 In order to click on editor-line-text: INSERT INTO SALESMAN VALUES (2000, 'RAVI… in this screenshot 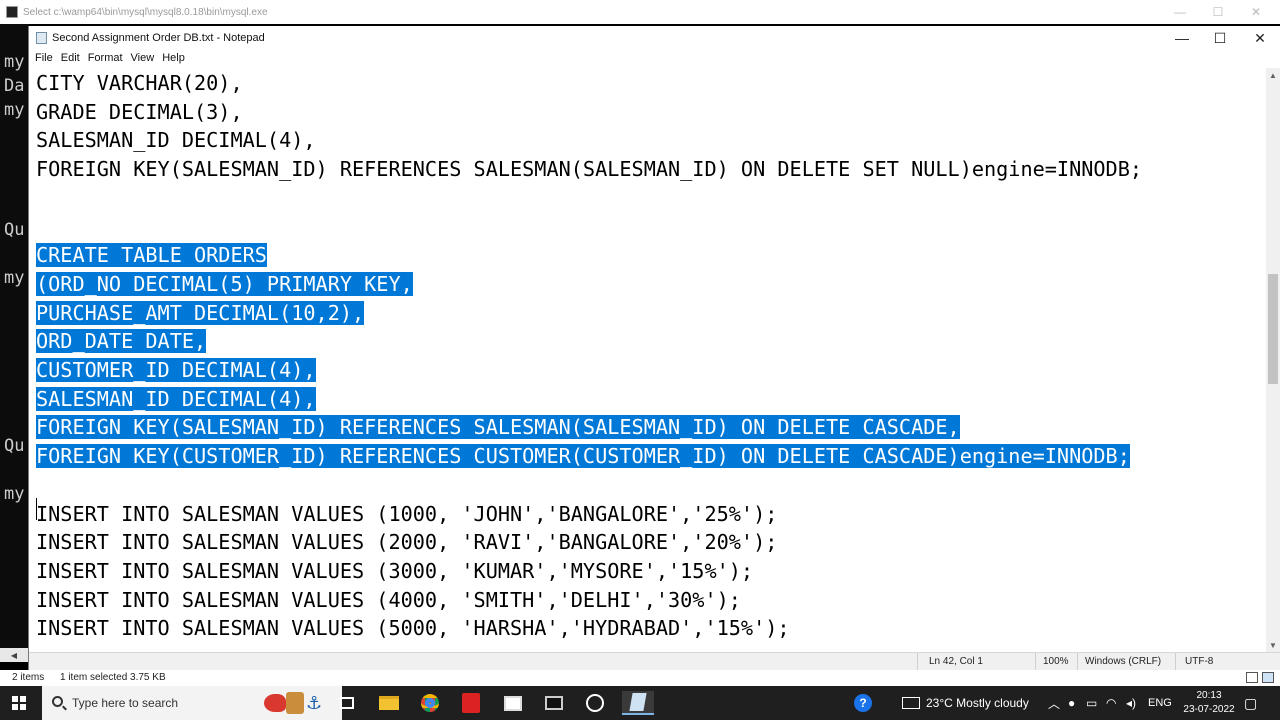, I will do `click(407, 542)`.